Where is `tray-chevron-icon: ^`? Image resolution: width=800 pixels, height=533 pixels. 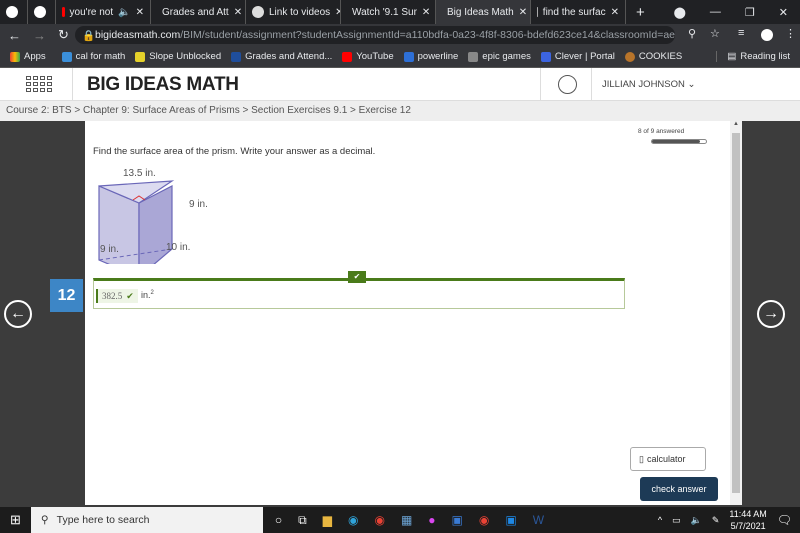
tray-chevron-icon: ^ is located at coordinates (660, 520).